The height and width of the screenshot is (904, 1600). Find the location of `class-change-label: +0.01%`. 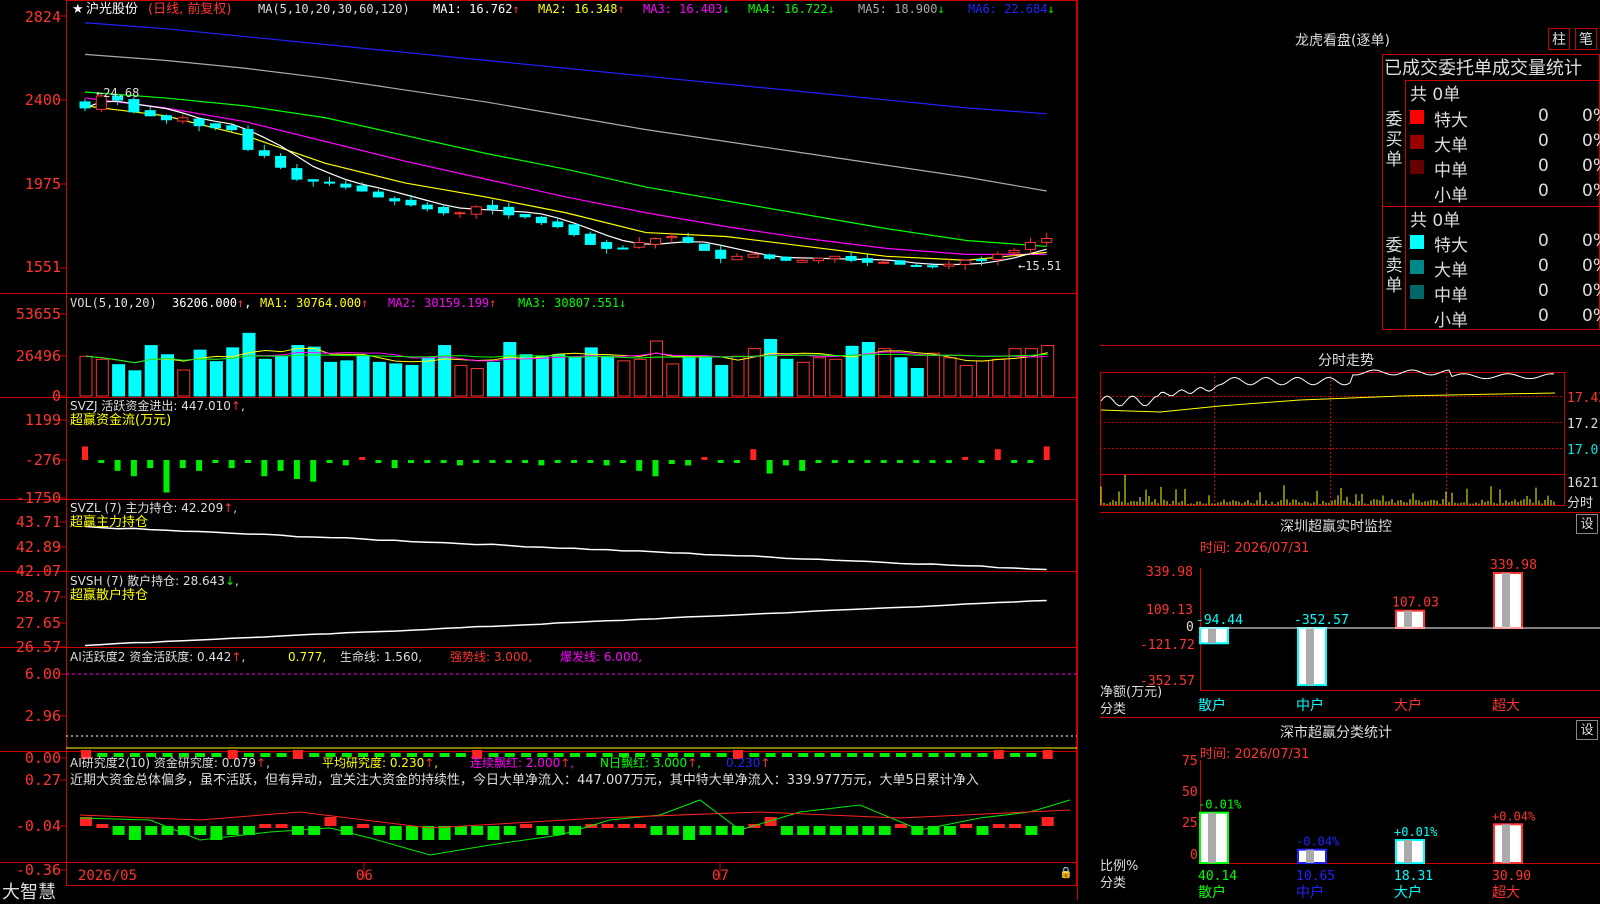

class-change-label: +0.01% is located at coordinates (1416, 832).